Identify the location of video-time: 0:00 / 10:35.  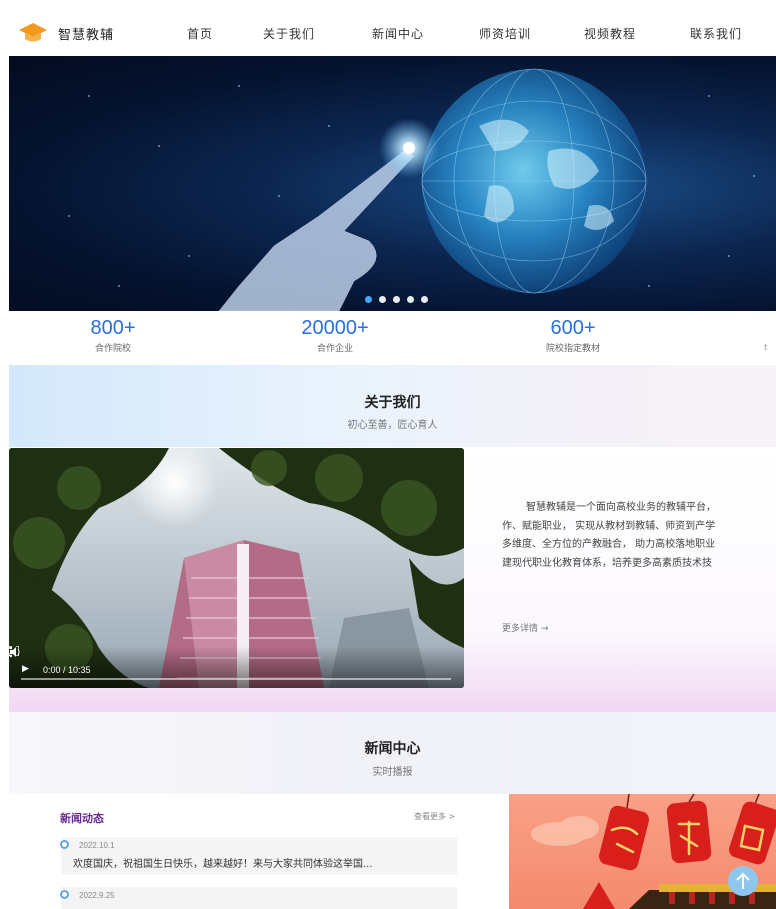
(67, 670).